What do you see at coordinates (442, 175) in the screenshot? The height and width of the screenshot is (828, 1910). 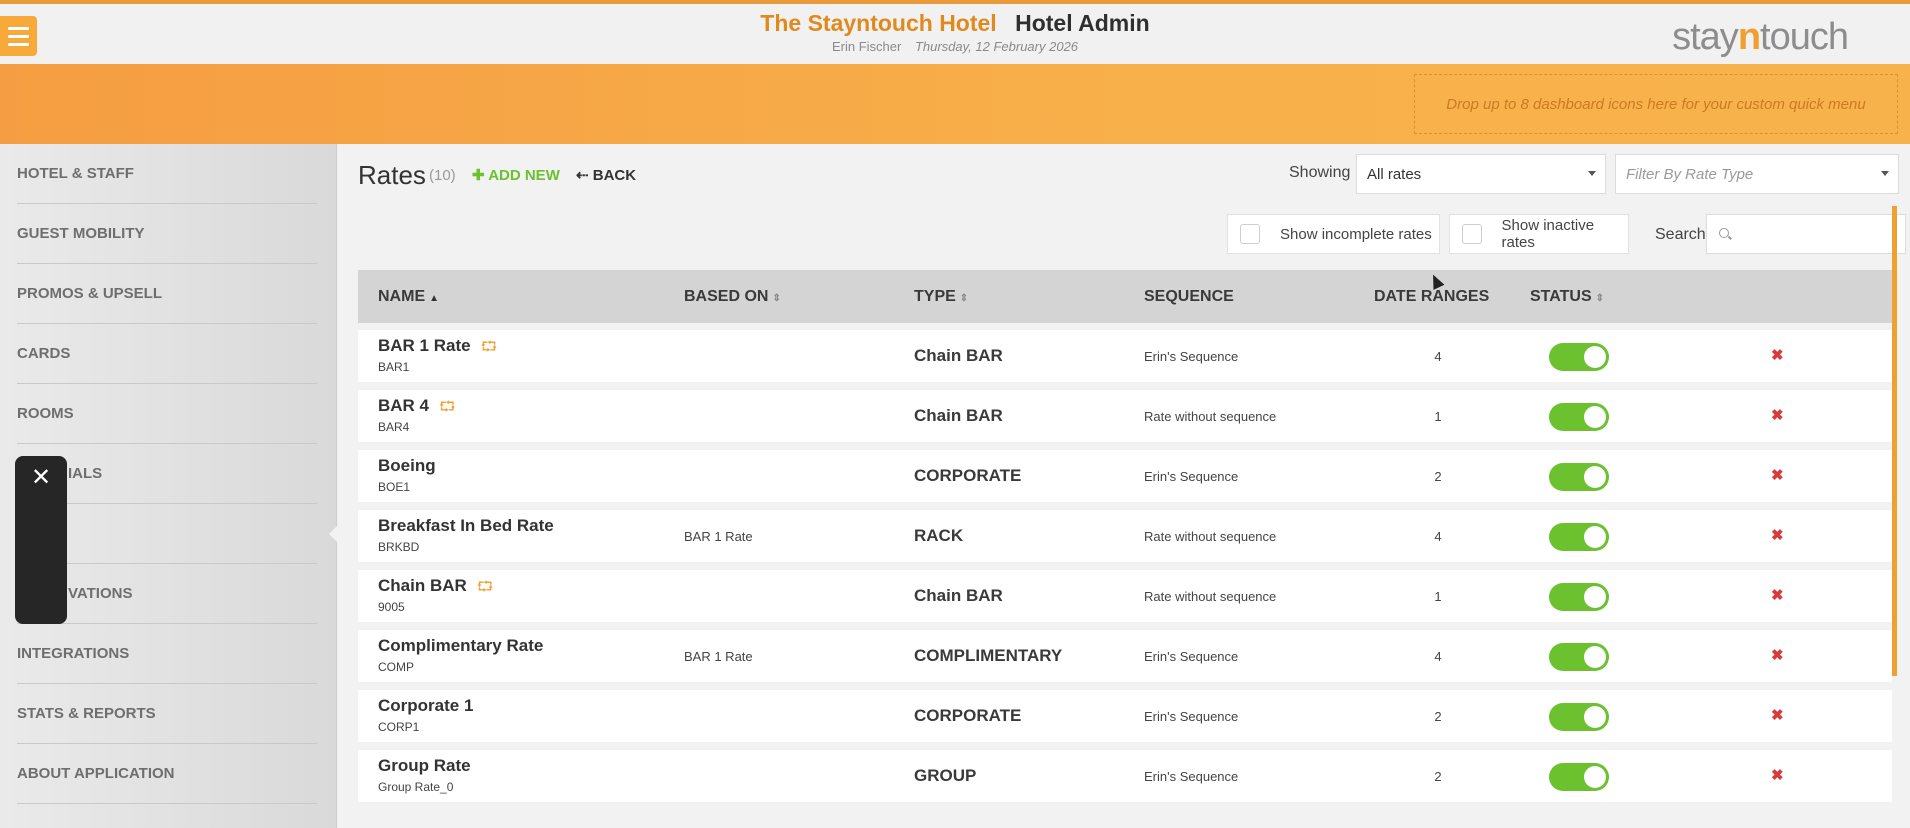 I see `rates-count: (10)` at bounding box center [442, 175].